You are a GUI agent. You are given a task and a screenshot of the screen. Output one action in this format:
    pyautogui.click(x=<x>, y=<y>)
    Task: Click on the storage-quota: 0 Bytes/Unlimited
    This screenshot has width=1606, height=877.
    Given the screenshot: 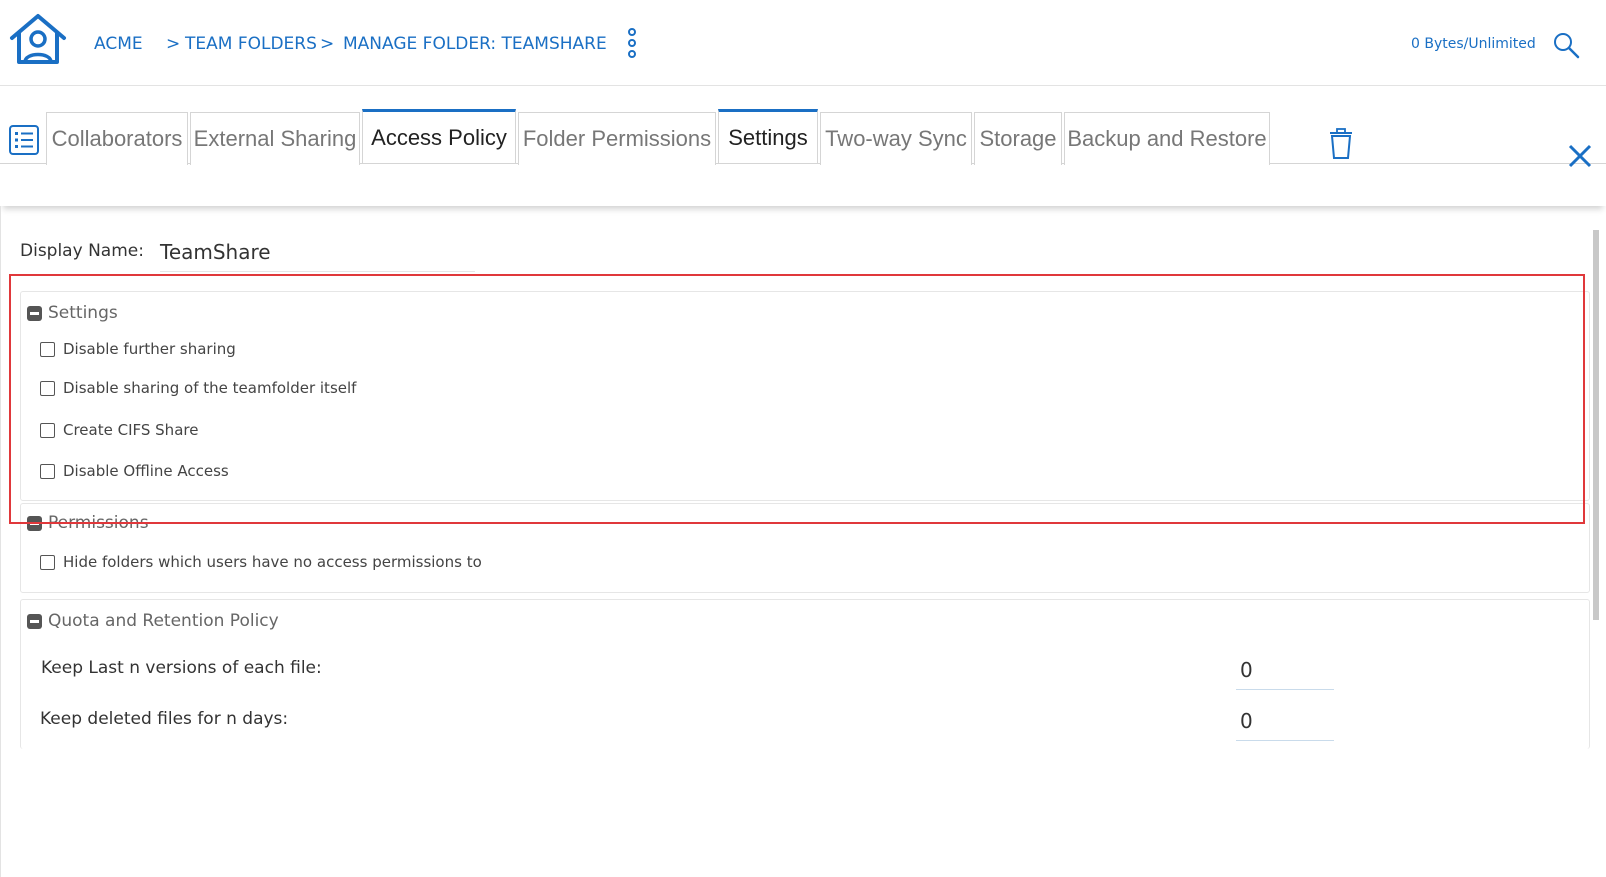 What is the action you would take?
    pyautogui.click(x=1473, y=44)
    